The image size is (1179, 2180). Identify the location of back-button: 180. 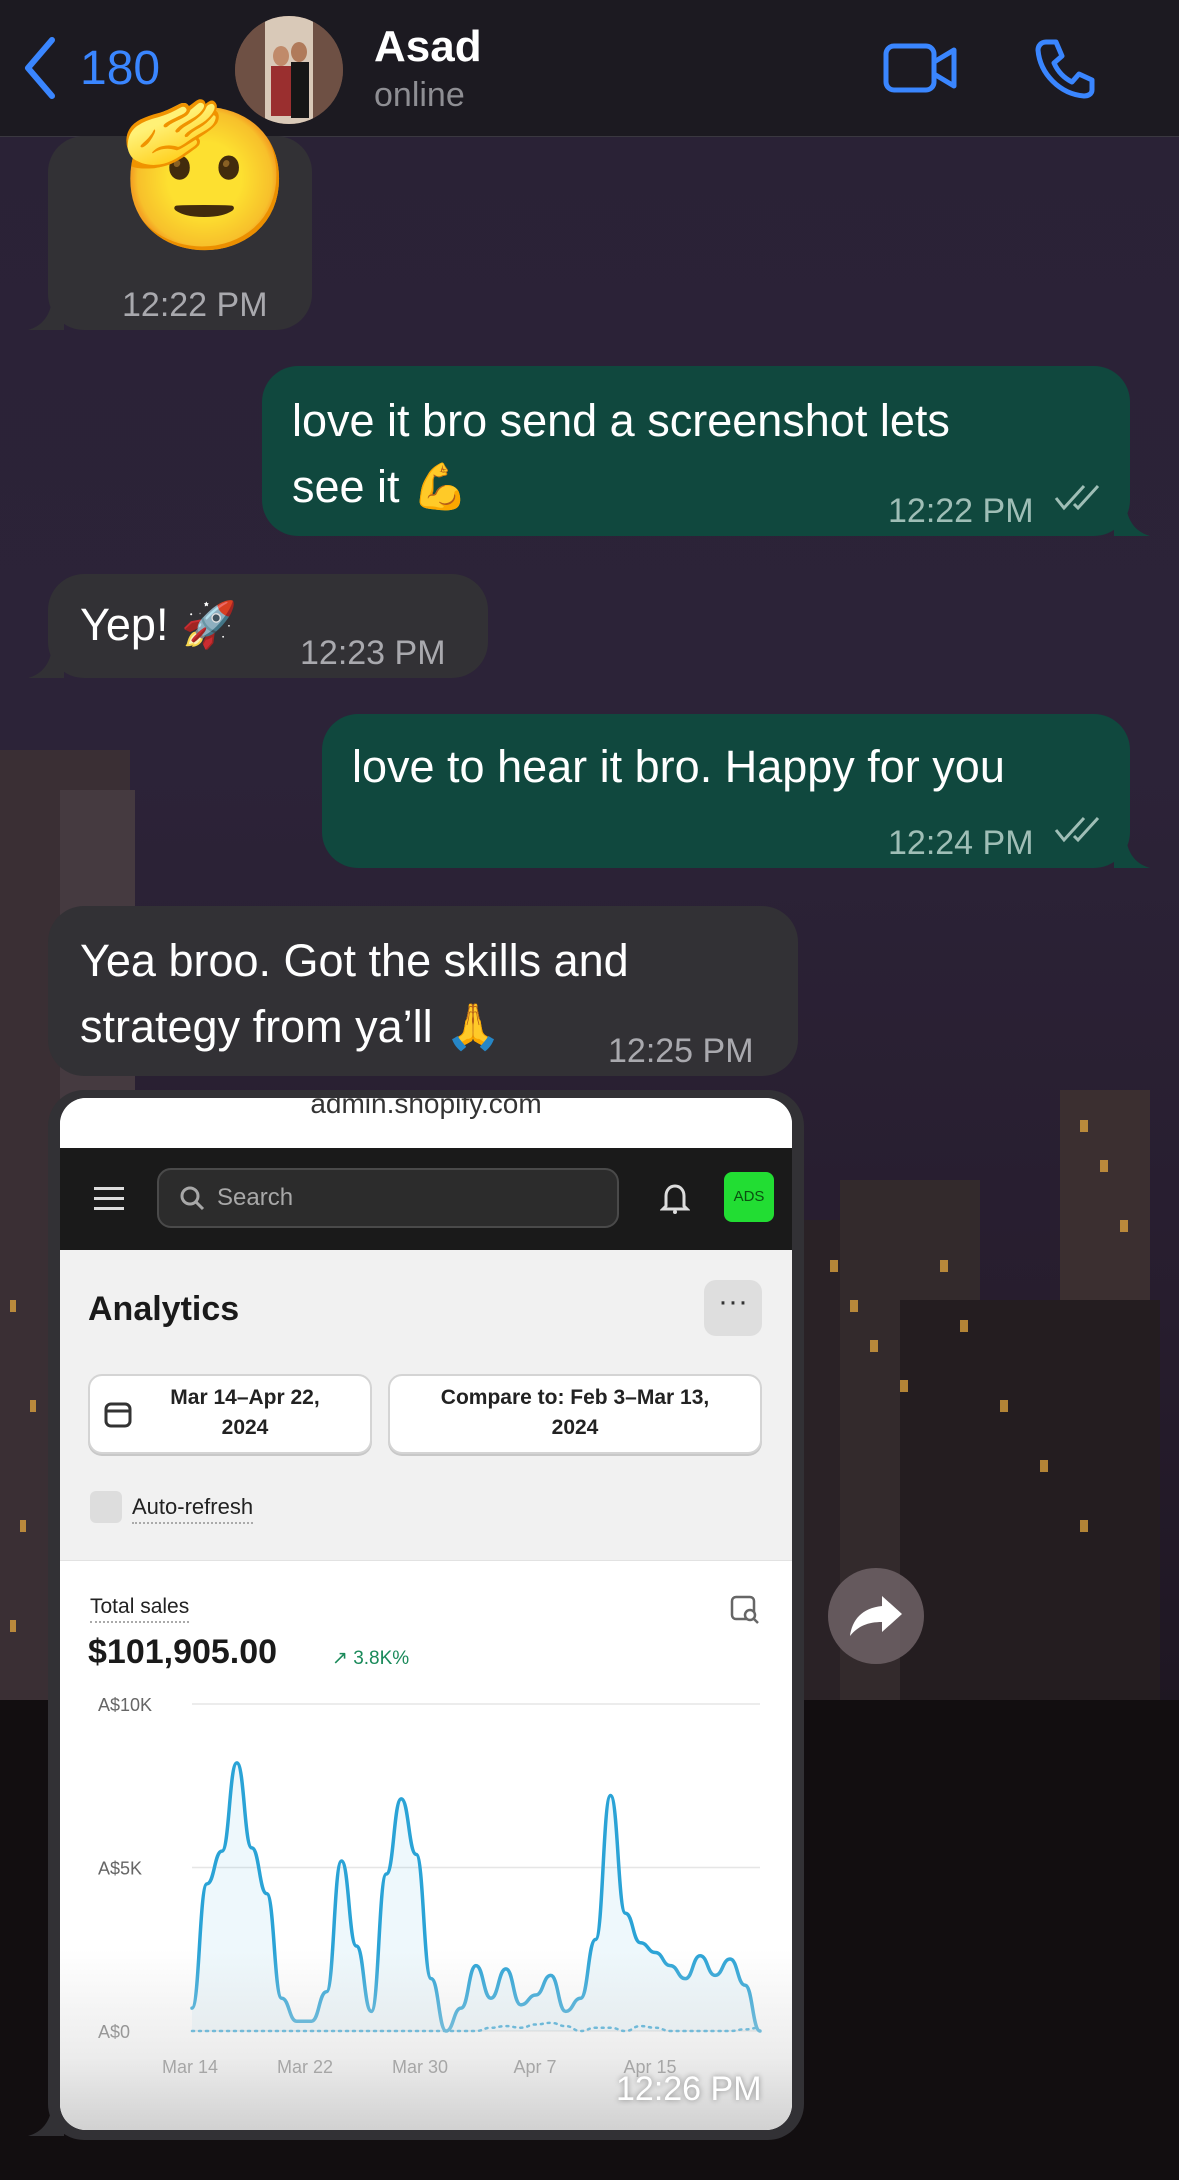
(91, 68).